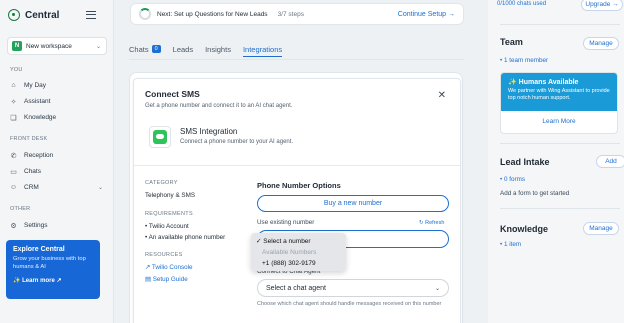 Image resolution: width=624 pixels, height=323 pixels. I want to click on refresh-link: ↻ Refresh, so click(431, 223).